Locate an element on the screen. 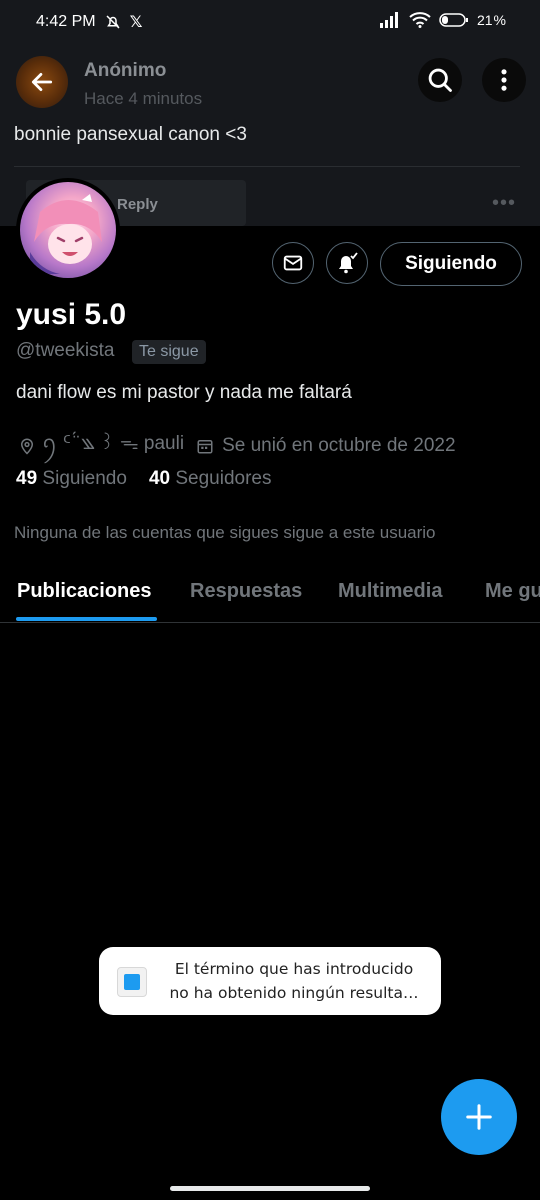 This screenshot has height=1200, width=540. tab-multimedia: Multimedia is located at coordinates (390, 591).